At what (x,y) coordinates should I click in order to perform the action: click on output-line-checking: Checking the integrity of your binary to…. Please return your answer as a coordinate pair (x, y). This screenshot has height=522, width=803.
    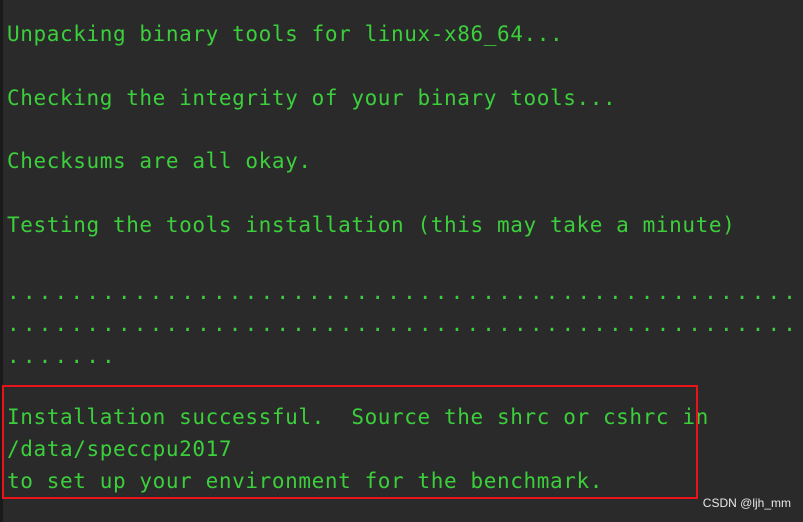
    Looking at the image, I should click on (312, 98).